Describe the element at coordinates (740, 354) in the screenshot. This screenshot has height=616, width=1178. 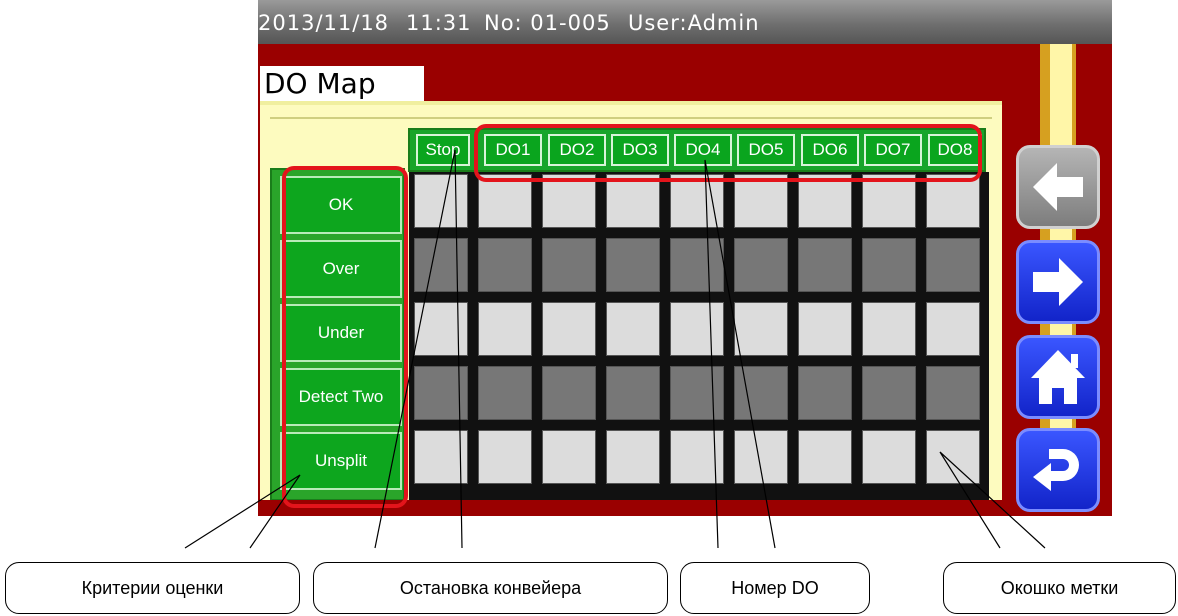
I see `pointer-do-number` at that location.